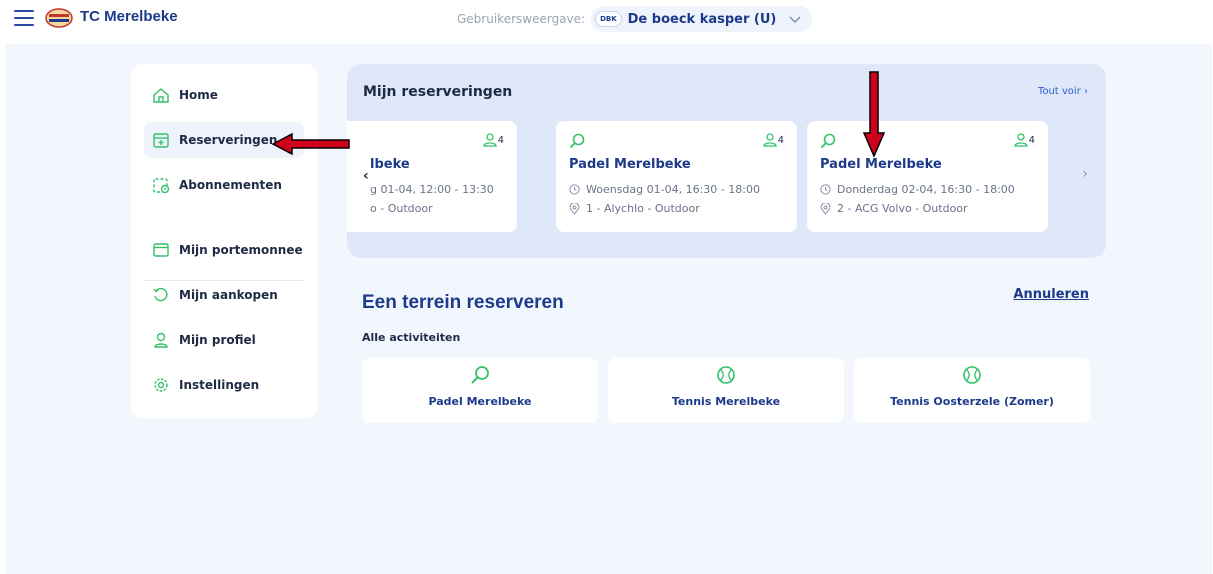 Image resolution: width=1213 pixels, height=574 pixels. I want to click on club-logo, so click(59, 18).